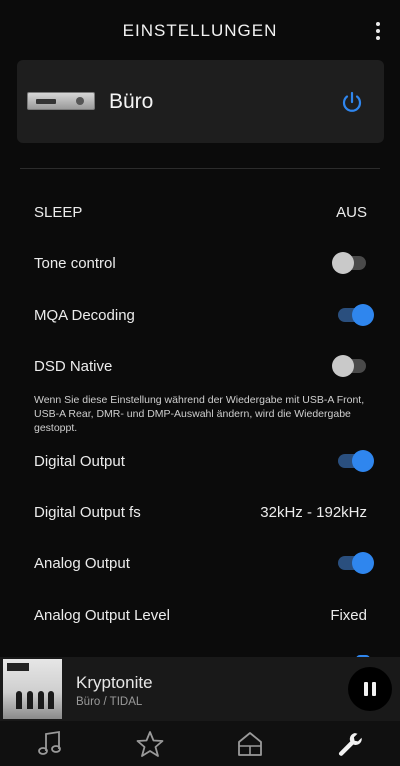 Image resolution: width=400 pixels, height=766 pixels. I want to click on setting-label: Analog Output Level, so click(102, 615).